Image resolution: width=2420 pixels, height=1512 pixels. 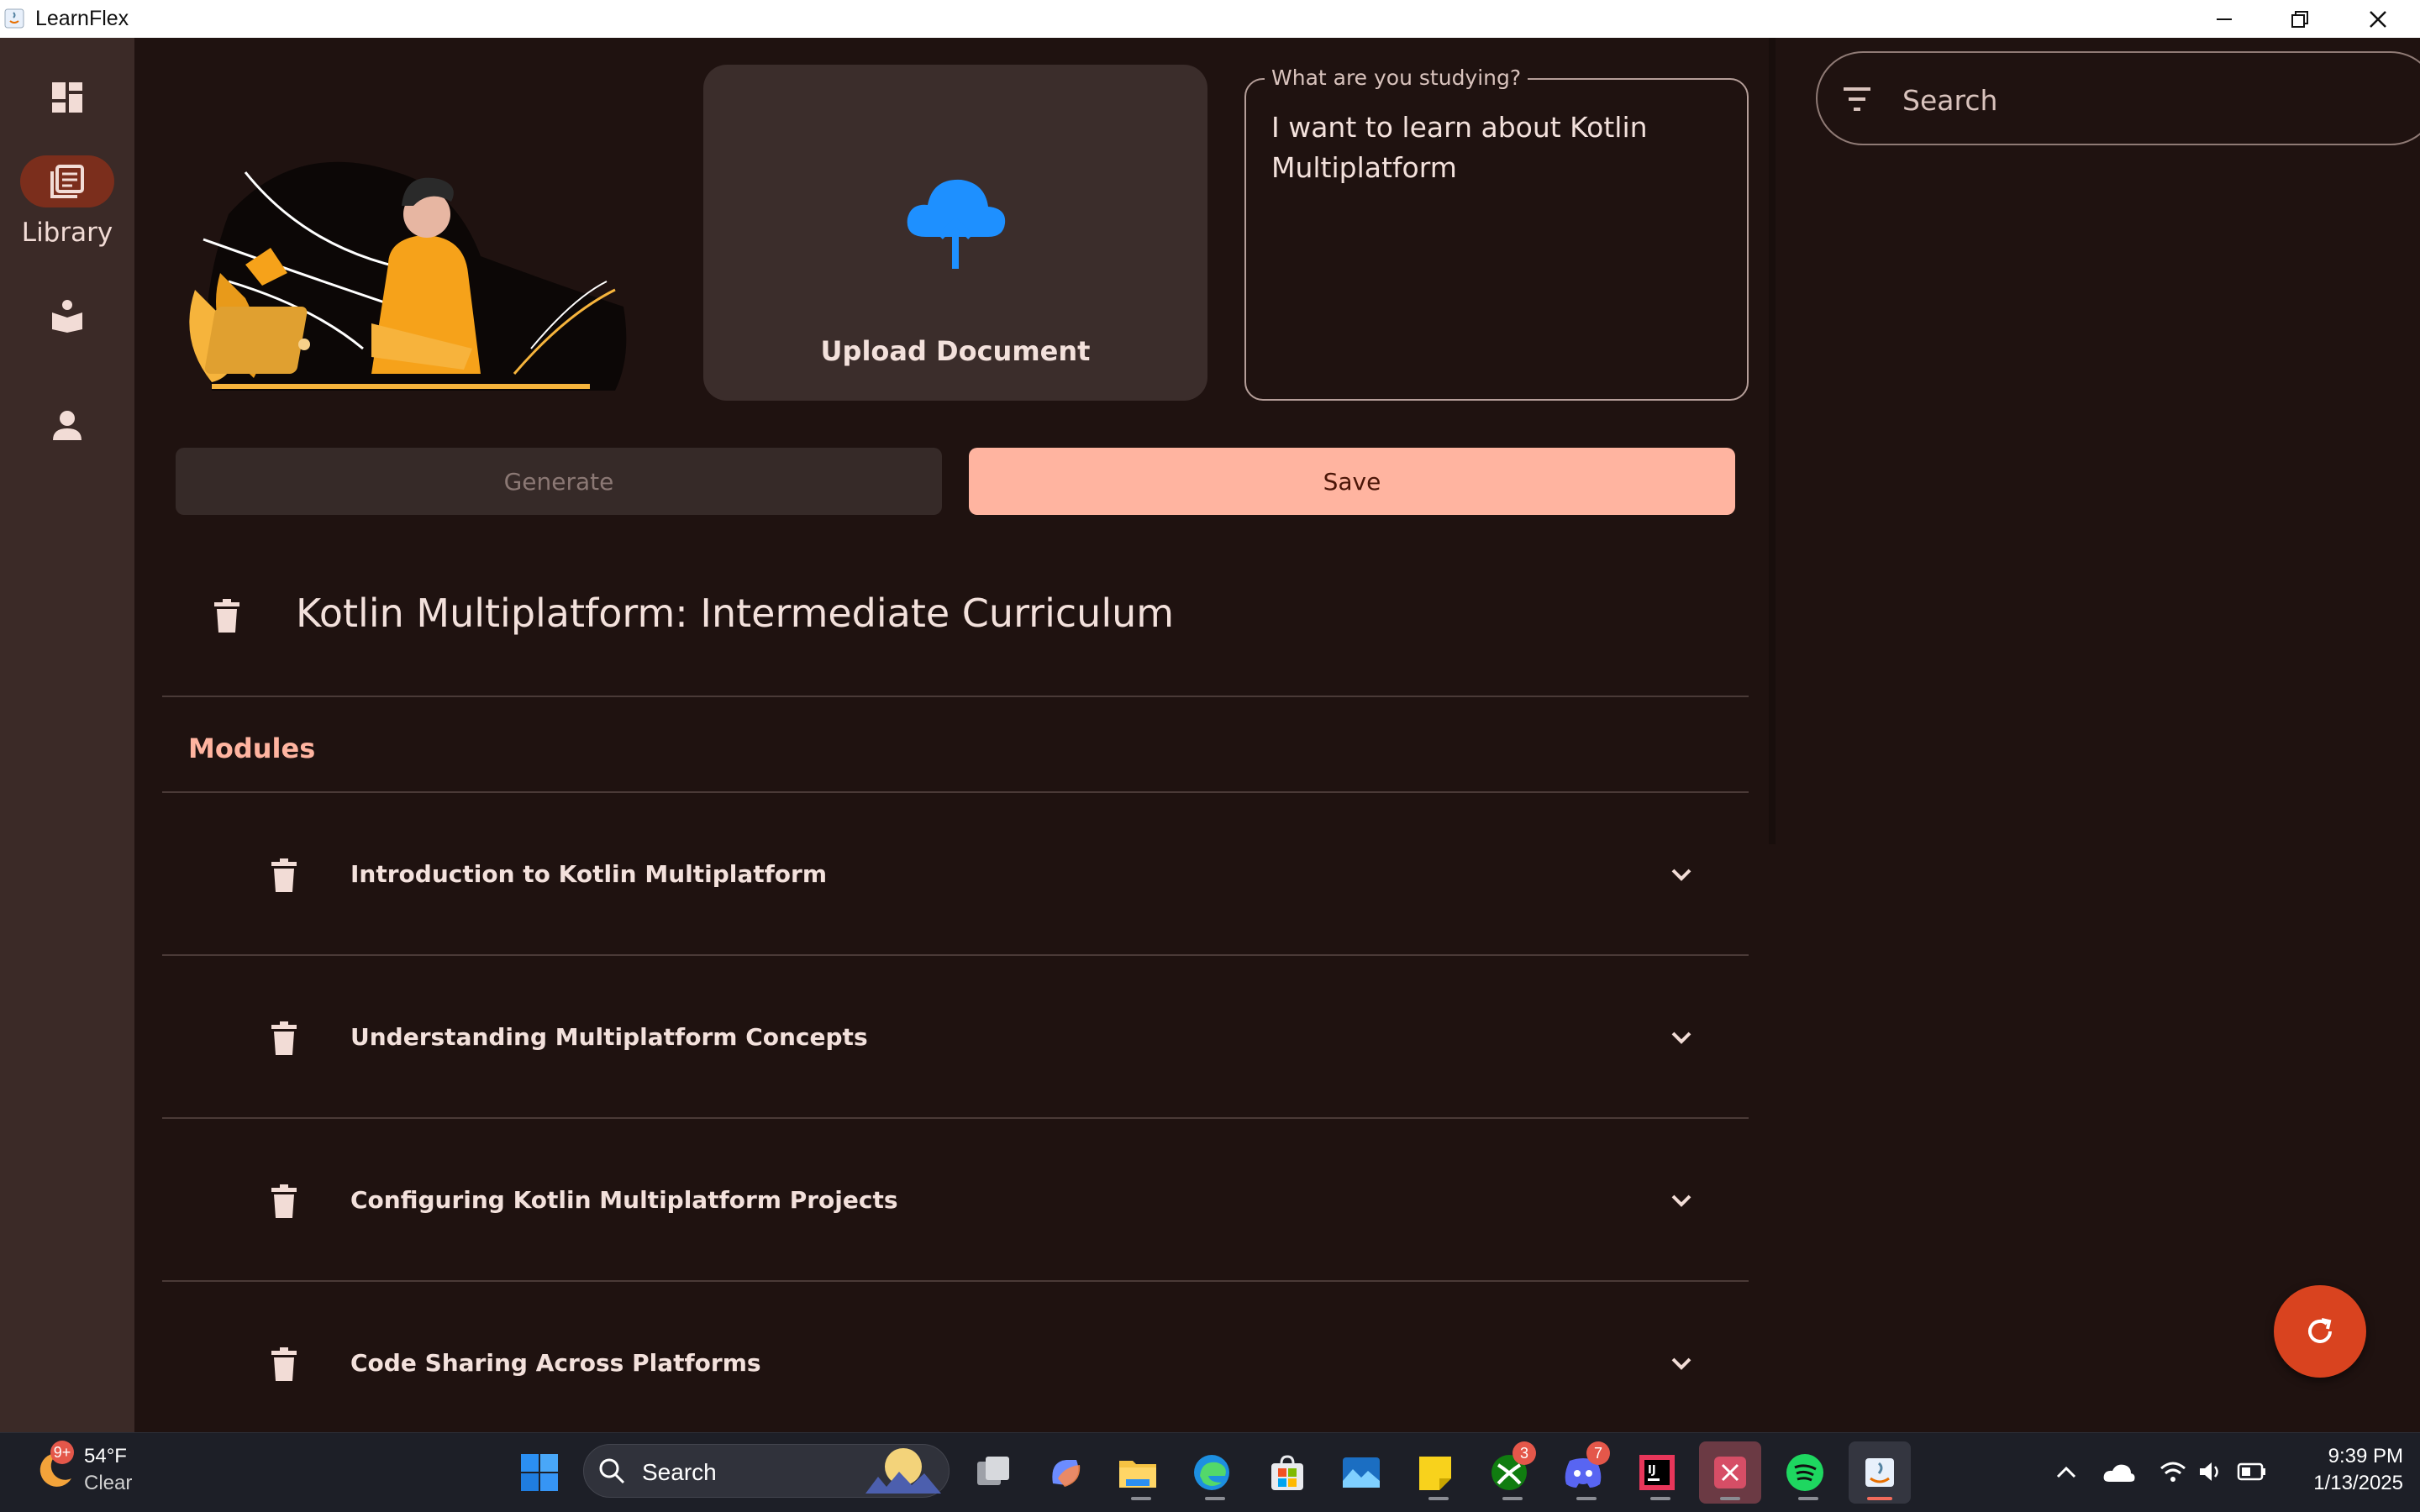 I want to click on copilot-icon, so click(x=1065, y=1472).